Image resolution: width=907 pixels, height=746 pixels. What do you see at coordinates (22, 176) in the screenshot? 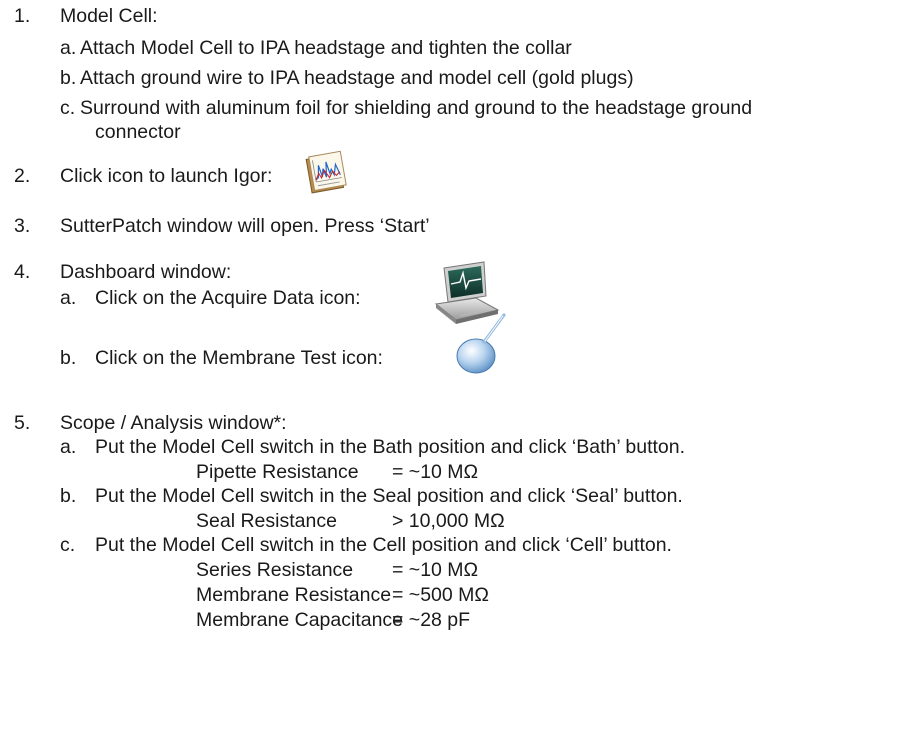
I see `step-2-number: 2.` at bounding box center [22, 176].